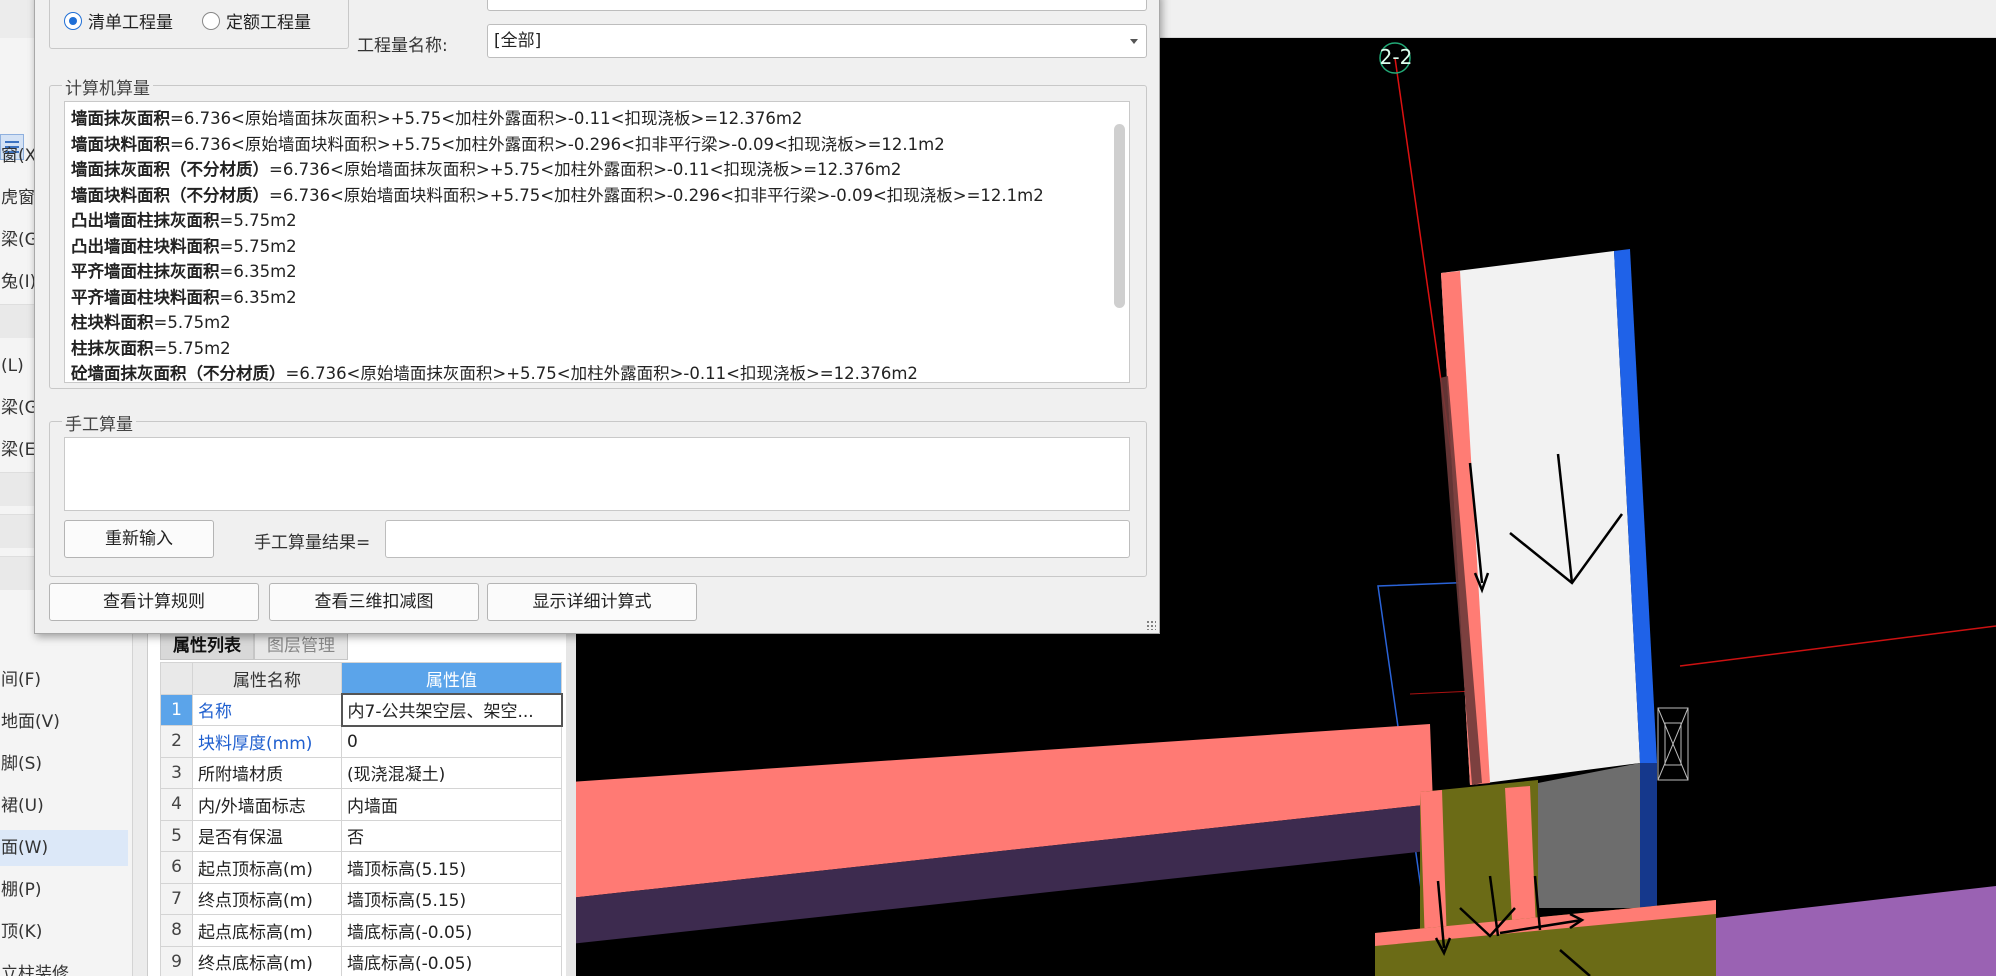  Describe the element at coordinates (312, 543) in the screenshot. I see `manual-result-label: 手工算量结果=` at that location.